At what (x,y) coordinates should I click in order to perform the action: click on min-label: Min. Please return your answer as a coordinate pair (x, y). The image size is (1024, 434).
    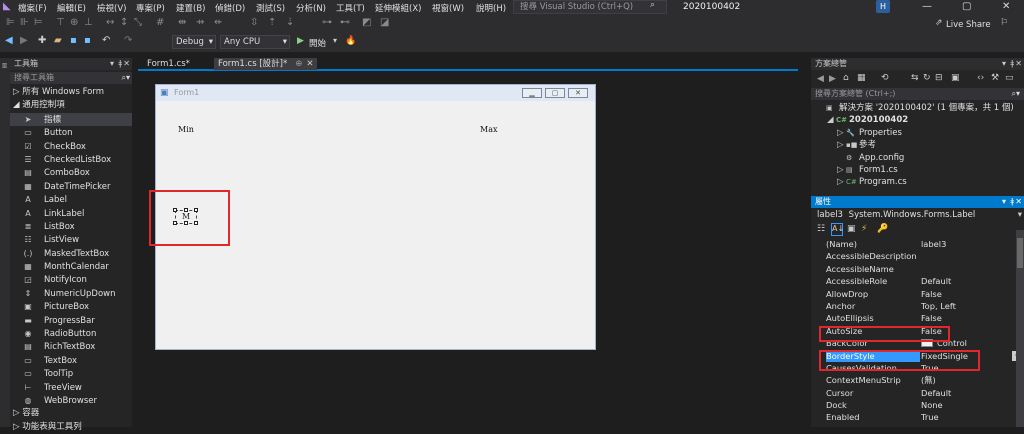
    Looking at the image, I should click on (186, 129).